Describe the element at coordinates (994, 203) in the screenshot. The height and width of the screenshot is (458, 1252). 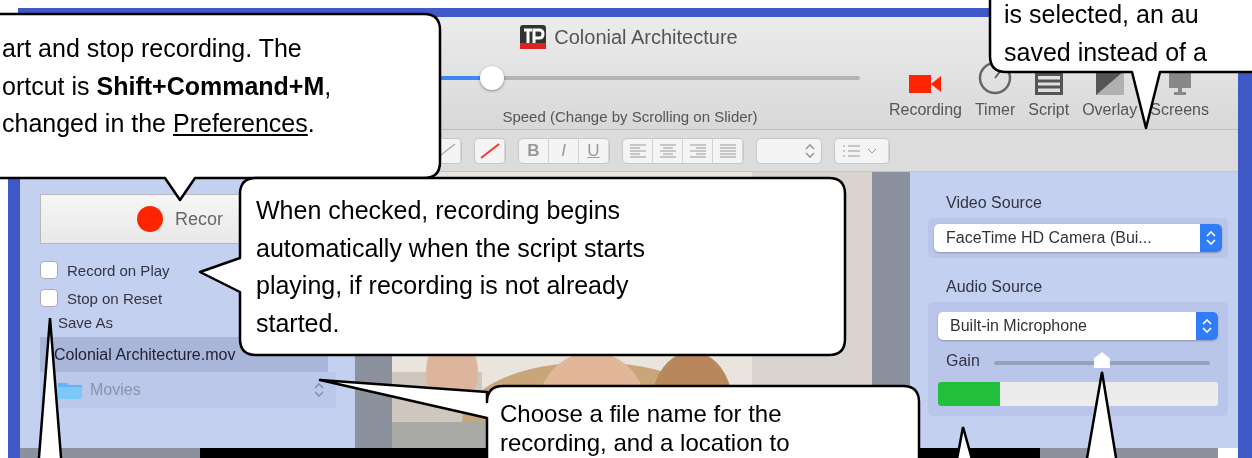
I see `field-label: Video Source` at that location.